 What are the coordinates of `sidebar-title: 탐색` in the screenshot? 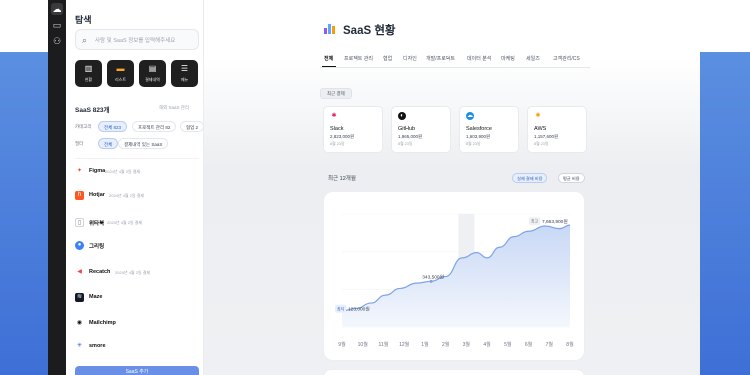 It's located at (83, 20).